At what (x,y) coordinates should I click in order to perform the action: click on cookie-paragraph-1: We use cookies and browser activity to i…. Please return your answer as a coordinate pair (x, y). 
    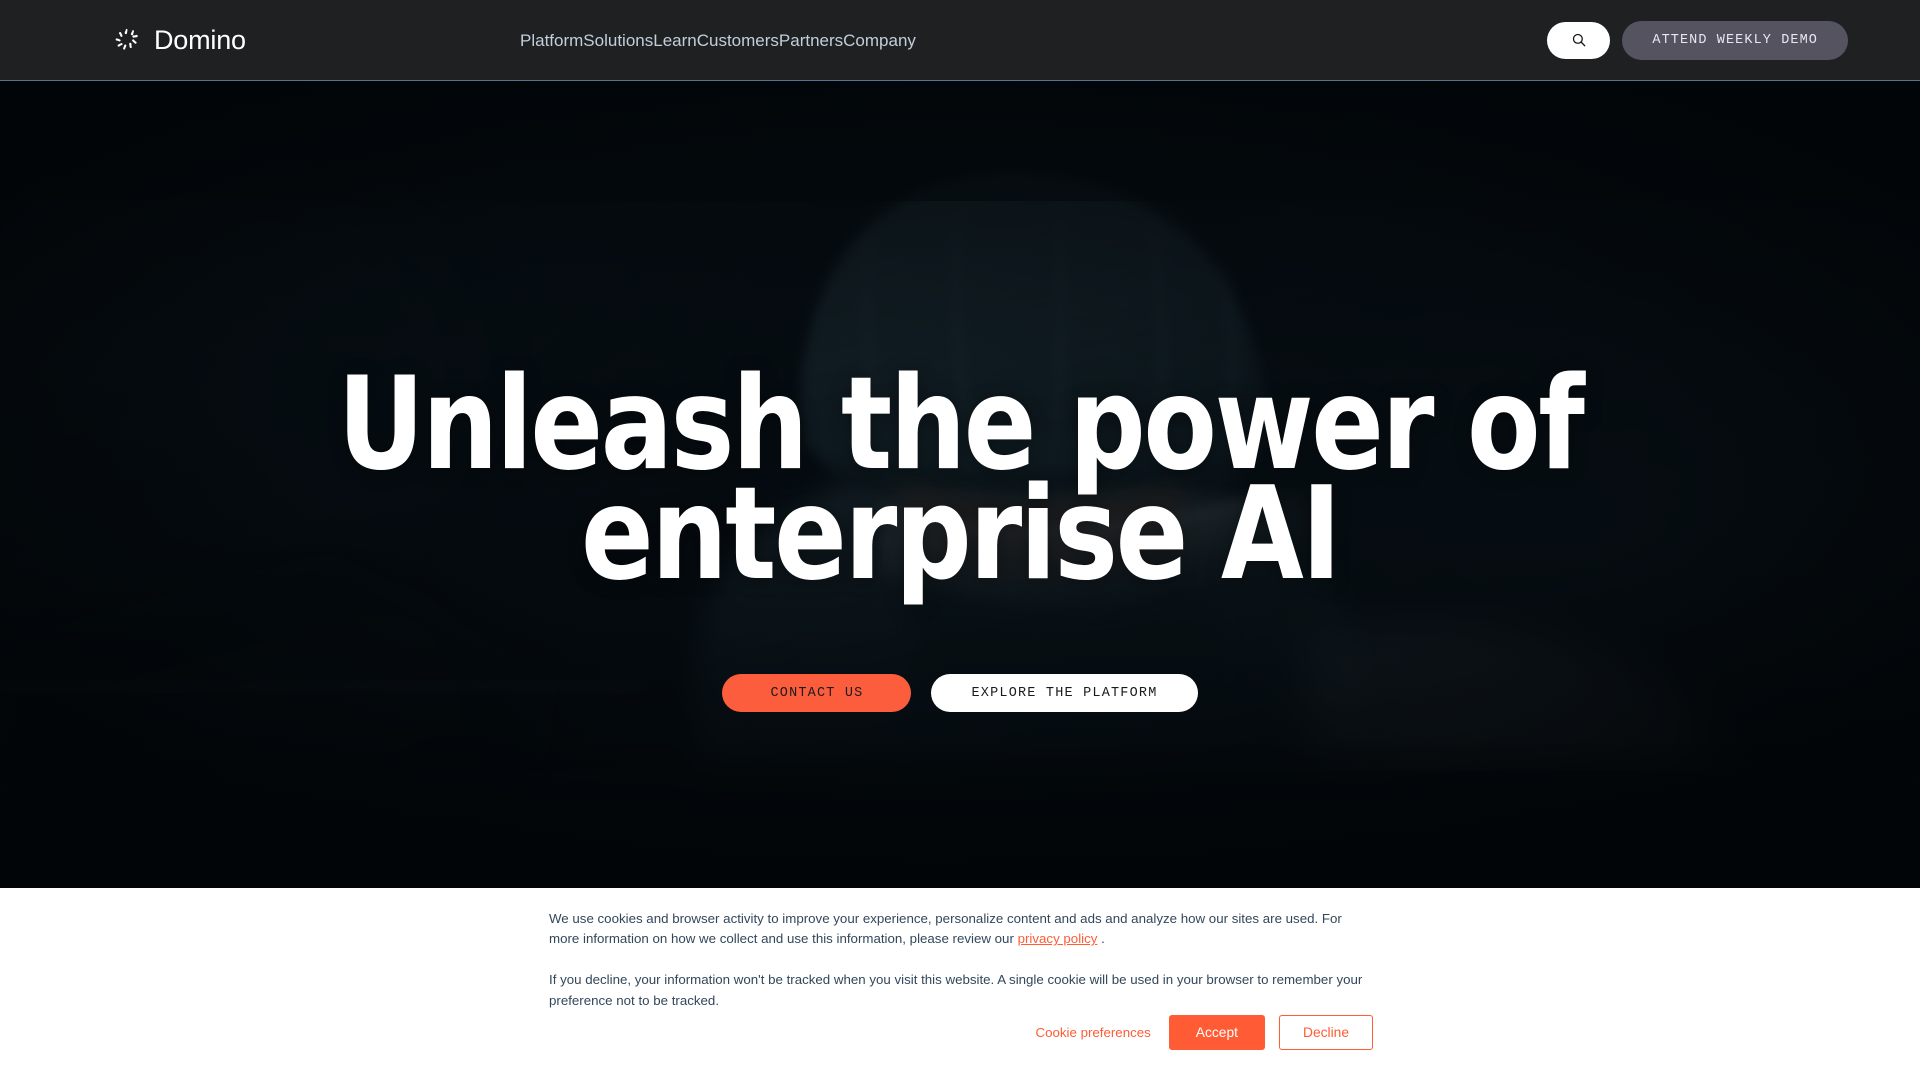
    Looking at the image, I should click on (961, 929).